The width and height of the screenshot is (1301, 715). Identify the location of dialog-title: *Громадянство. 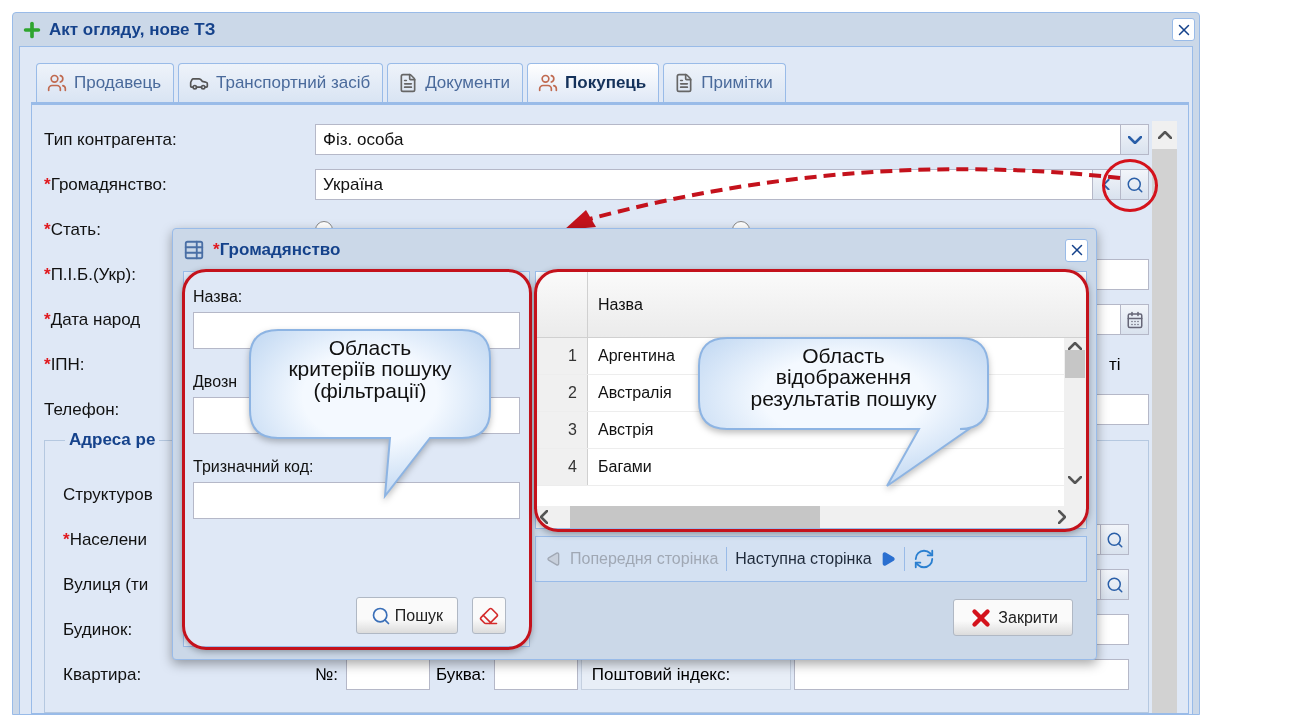
(277, 250).